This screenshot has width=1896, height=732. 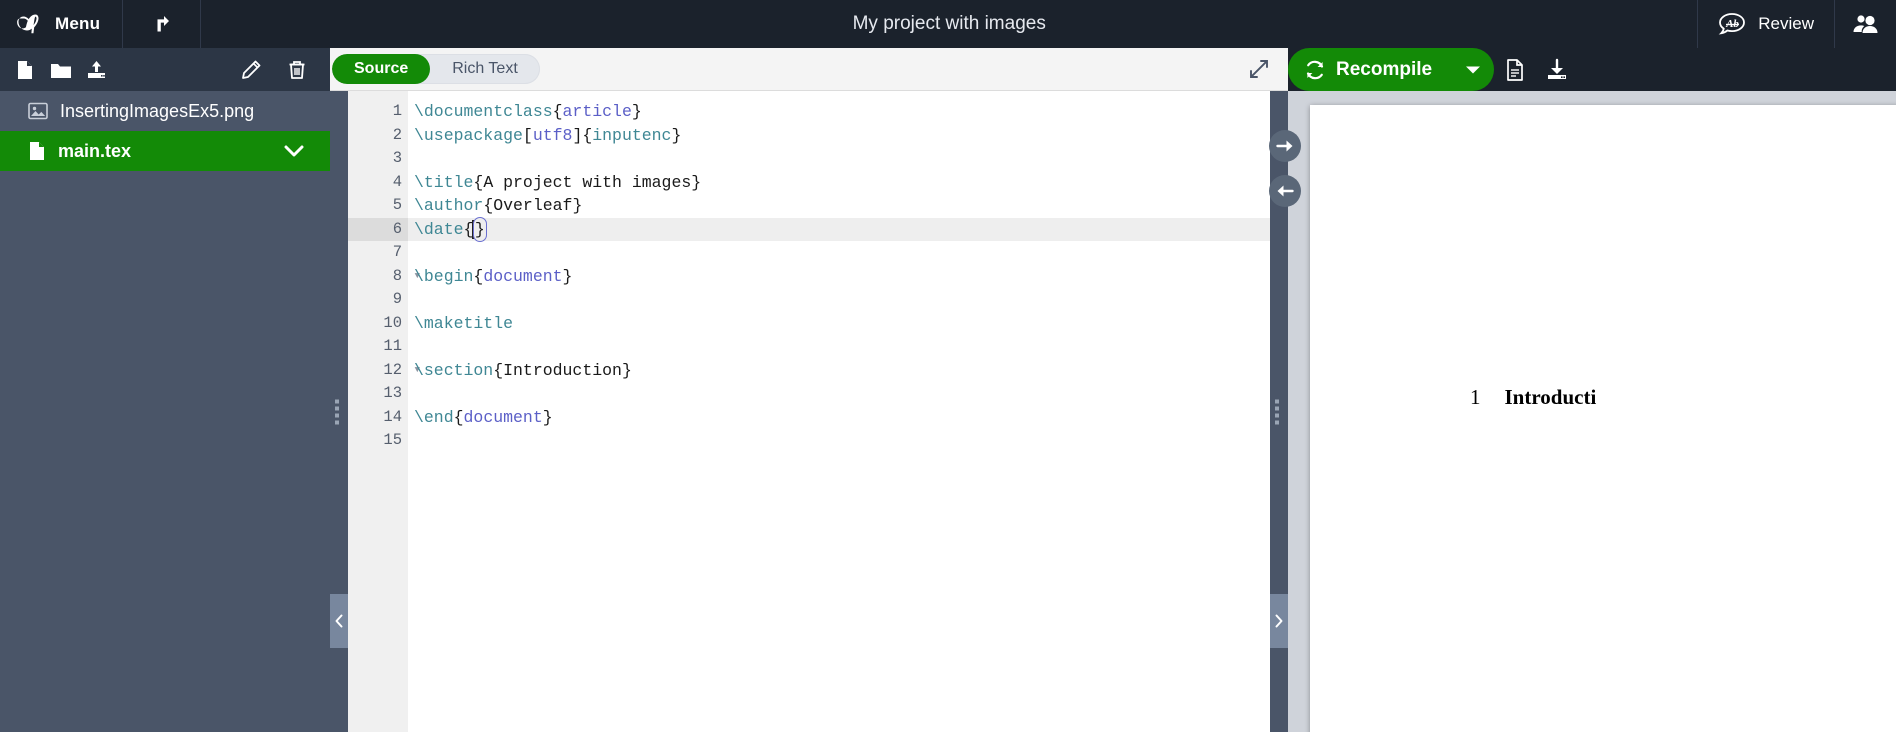 What do you see at coordinates (848, 112) in the screenshot?
I see `code-line: \documentclass{article}` at bounding box center [848, 112].